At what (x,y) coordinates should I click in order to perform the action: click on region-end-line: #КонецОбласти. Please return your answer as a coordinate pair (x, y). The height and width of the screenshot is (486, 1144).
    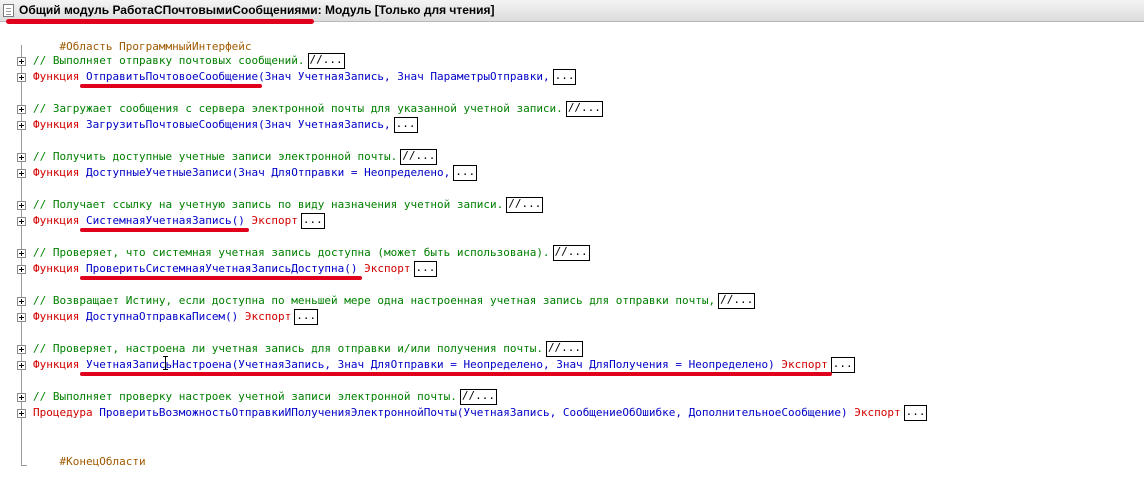
    Looking at the image, I should click on (89, 453).